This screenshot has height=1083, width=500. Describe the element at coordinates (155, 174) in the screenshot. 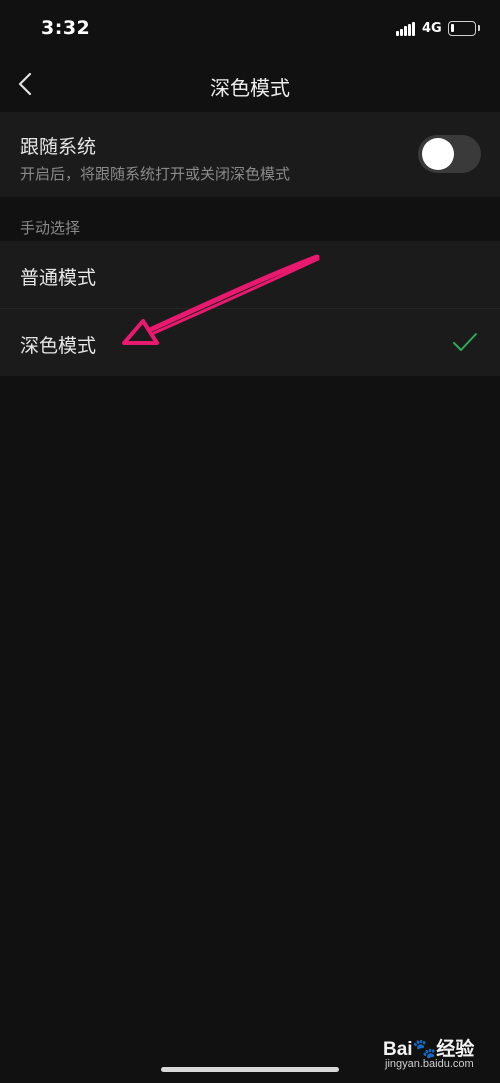

I see `follow-system-description: 开启后，将跟随系统打开或关闭深色模式` at that location.